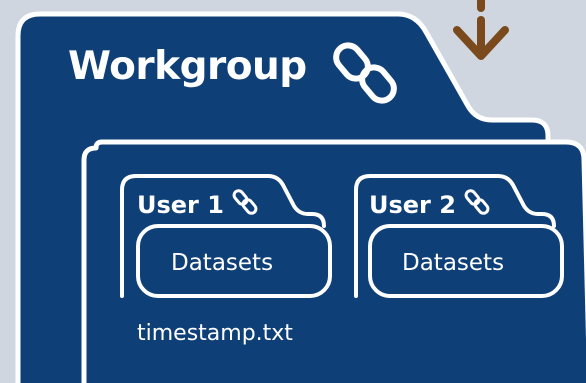 Image resolution: width=586 pixels, height=383 pixels. What do you see at coordinates (453, 263) in the screenshot?
I see `user-2-datasets-label: Datasets` at bounding box center [453, 263].